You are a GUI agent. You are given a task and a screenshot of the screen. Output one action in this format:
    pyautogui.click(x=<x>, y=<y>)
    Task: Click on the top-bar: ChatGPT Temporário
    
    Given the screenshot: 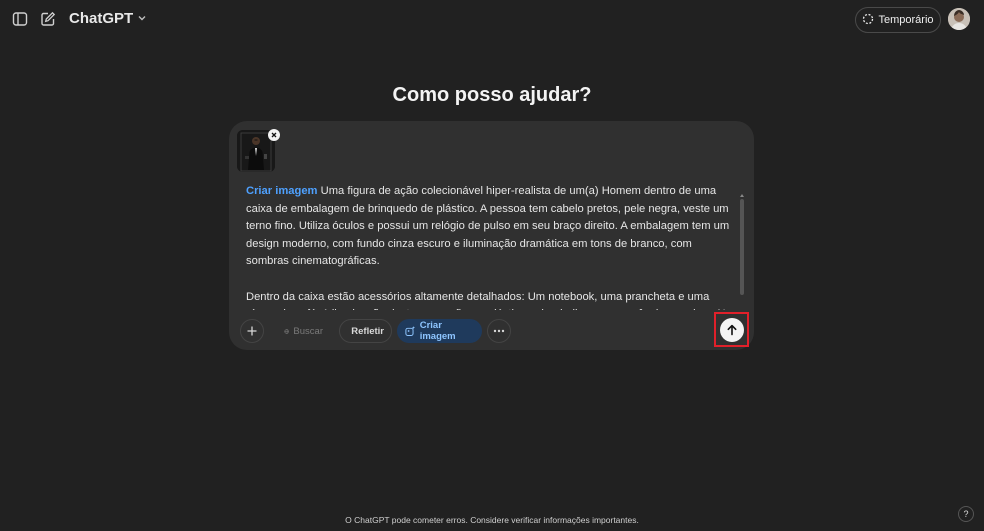 What is the action you would take?
    pyautogui.click(x=492, y=20)
    